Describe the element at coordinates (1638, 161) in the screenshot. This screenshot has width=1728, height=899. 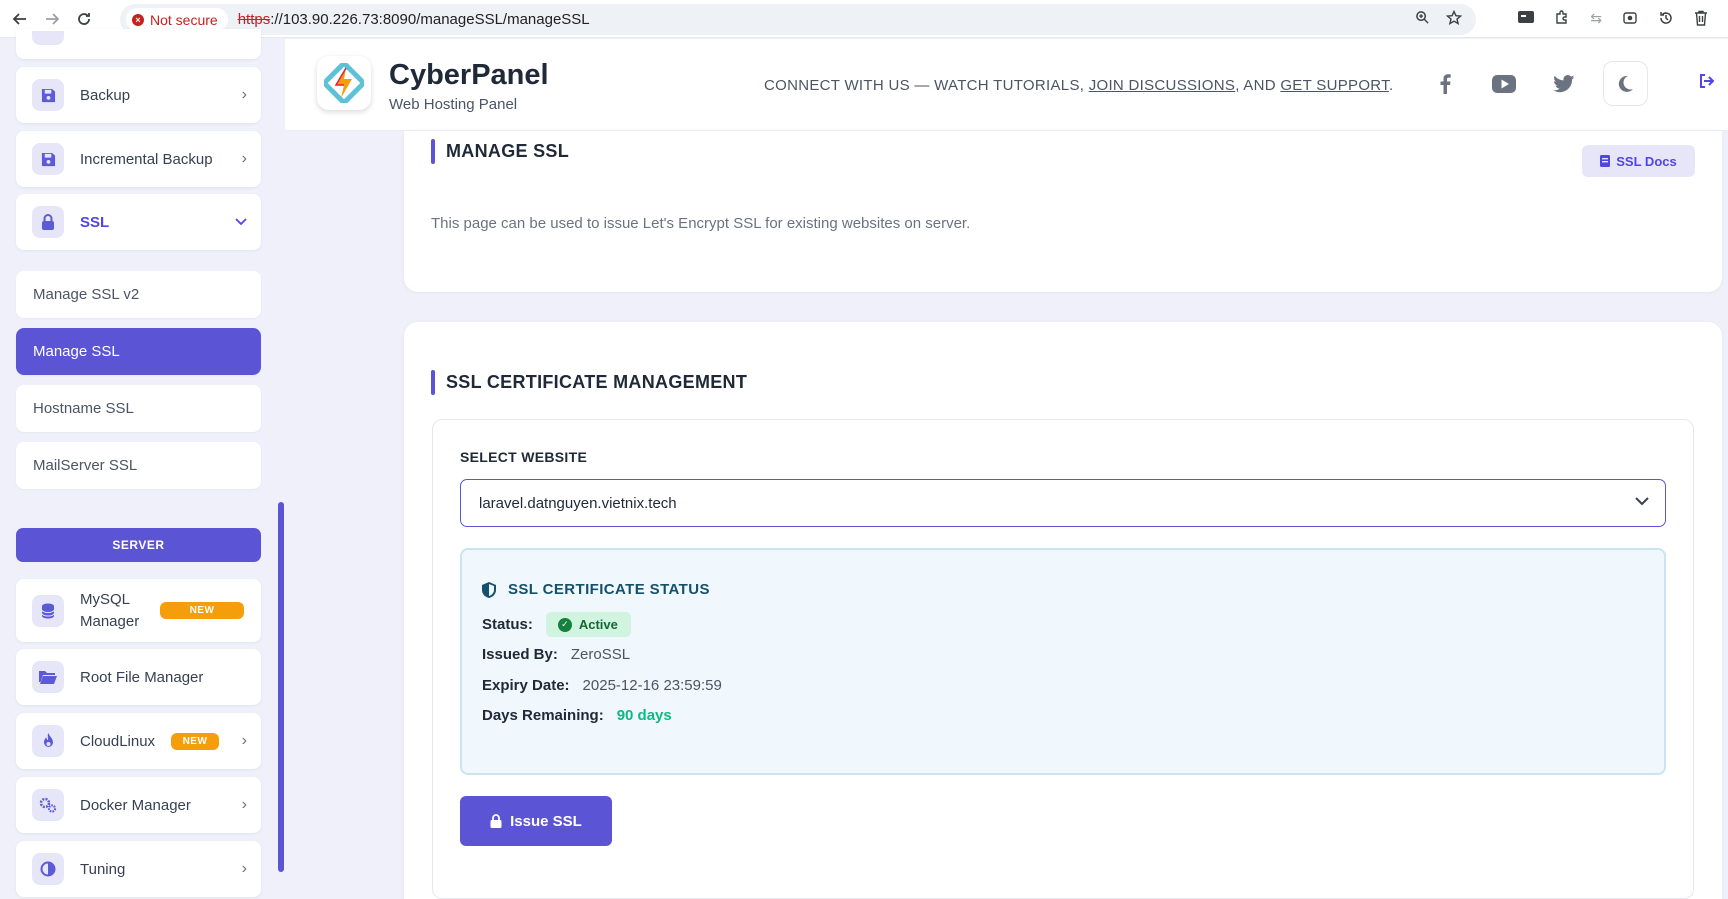
I see `ssl-docs-button: SSL Docs` at that location.